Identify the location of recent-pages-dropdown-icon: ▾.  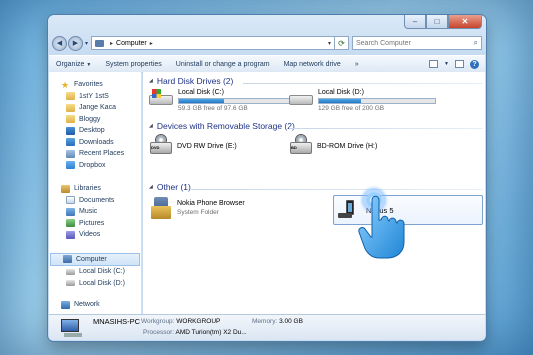
(86, 43).